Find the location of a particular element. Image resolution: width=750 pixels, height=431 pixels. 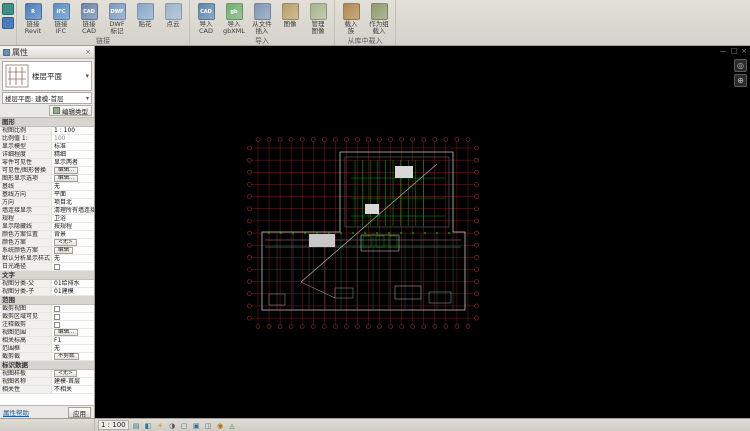

property-row: 基线方向 平面 is located at coordinates (47, 195).